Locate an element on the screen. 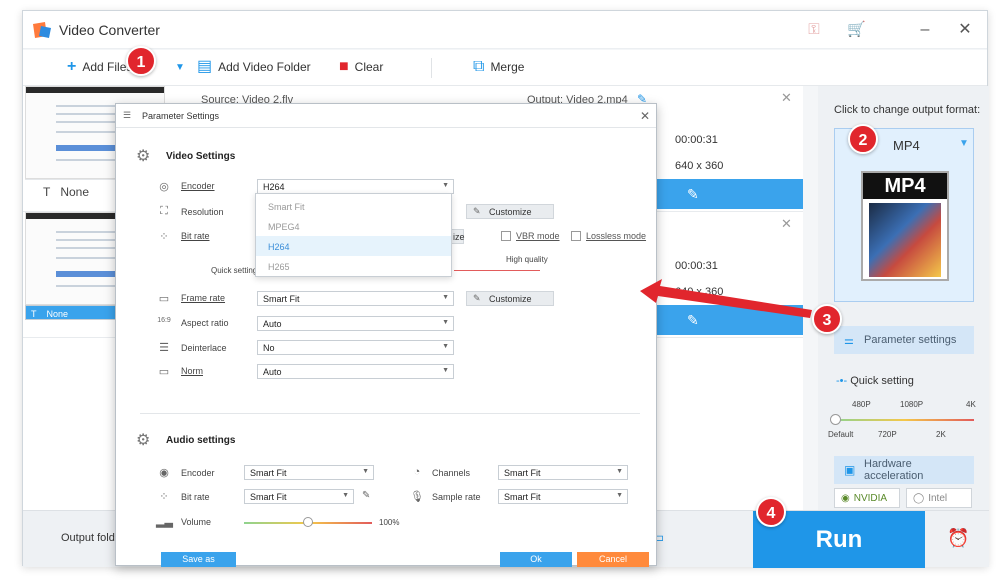 This screenshot has height=580, width=1000. bitrate-quality-track is located at coordinates (497, 270).